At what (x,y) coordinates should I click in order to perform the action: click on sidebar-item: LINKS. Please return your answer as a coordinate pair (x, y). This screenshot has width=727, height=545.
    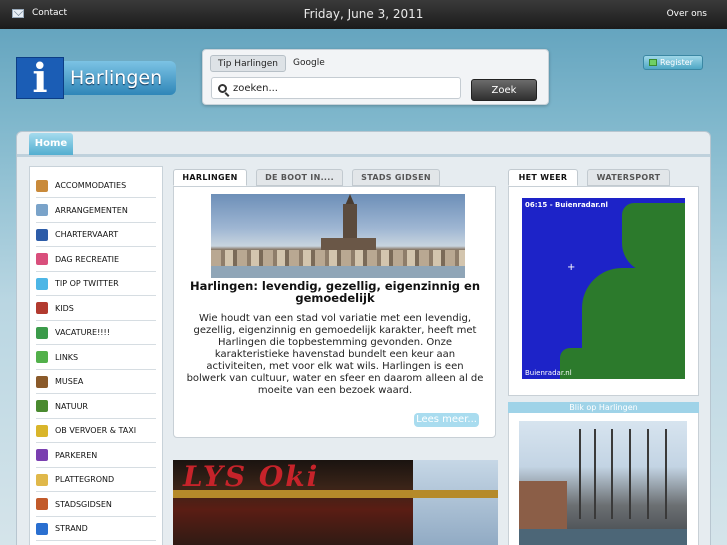
    Looking at the image, I should click on (96, 358).